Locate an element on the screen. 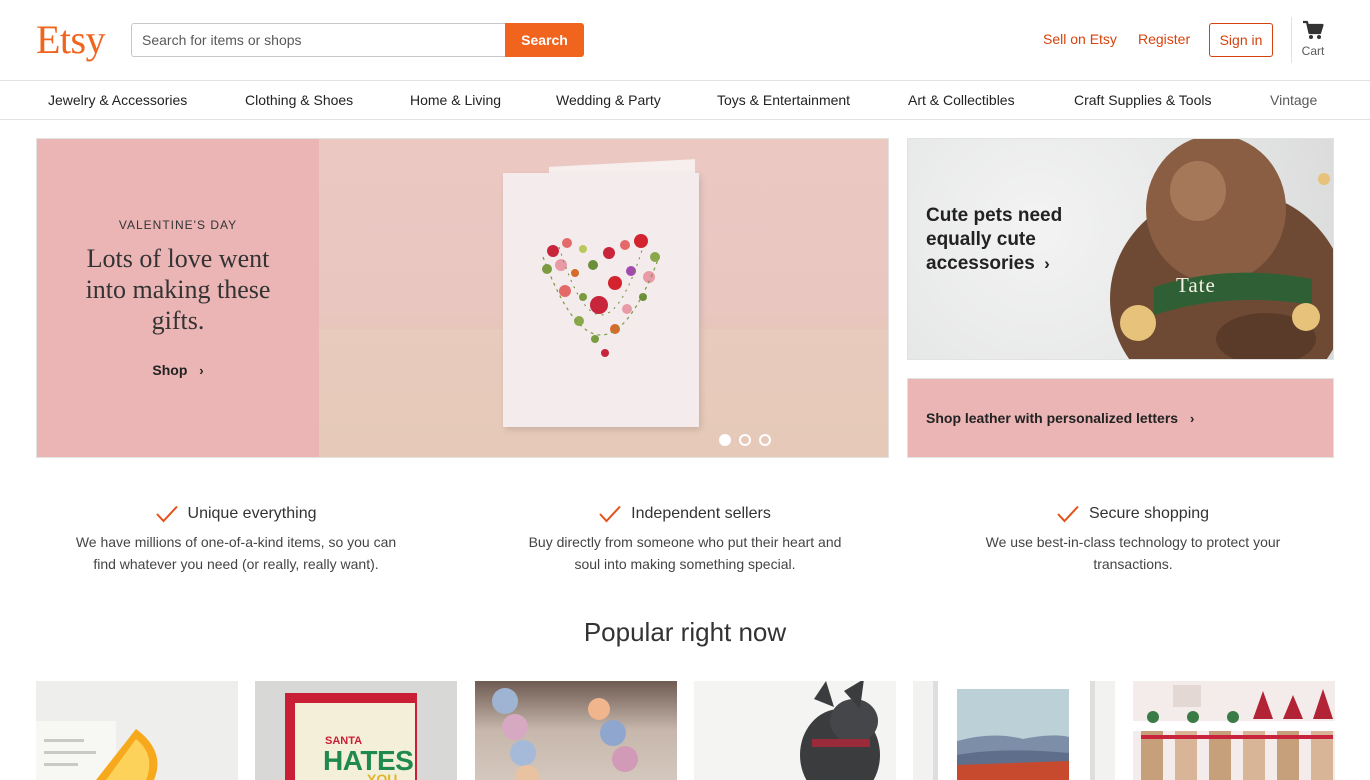 The image size is (1370, 780). popular-section-title: Popular right now is located at coordinates (685, 632).